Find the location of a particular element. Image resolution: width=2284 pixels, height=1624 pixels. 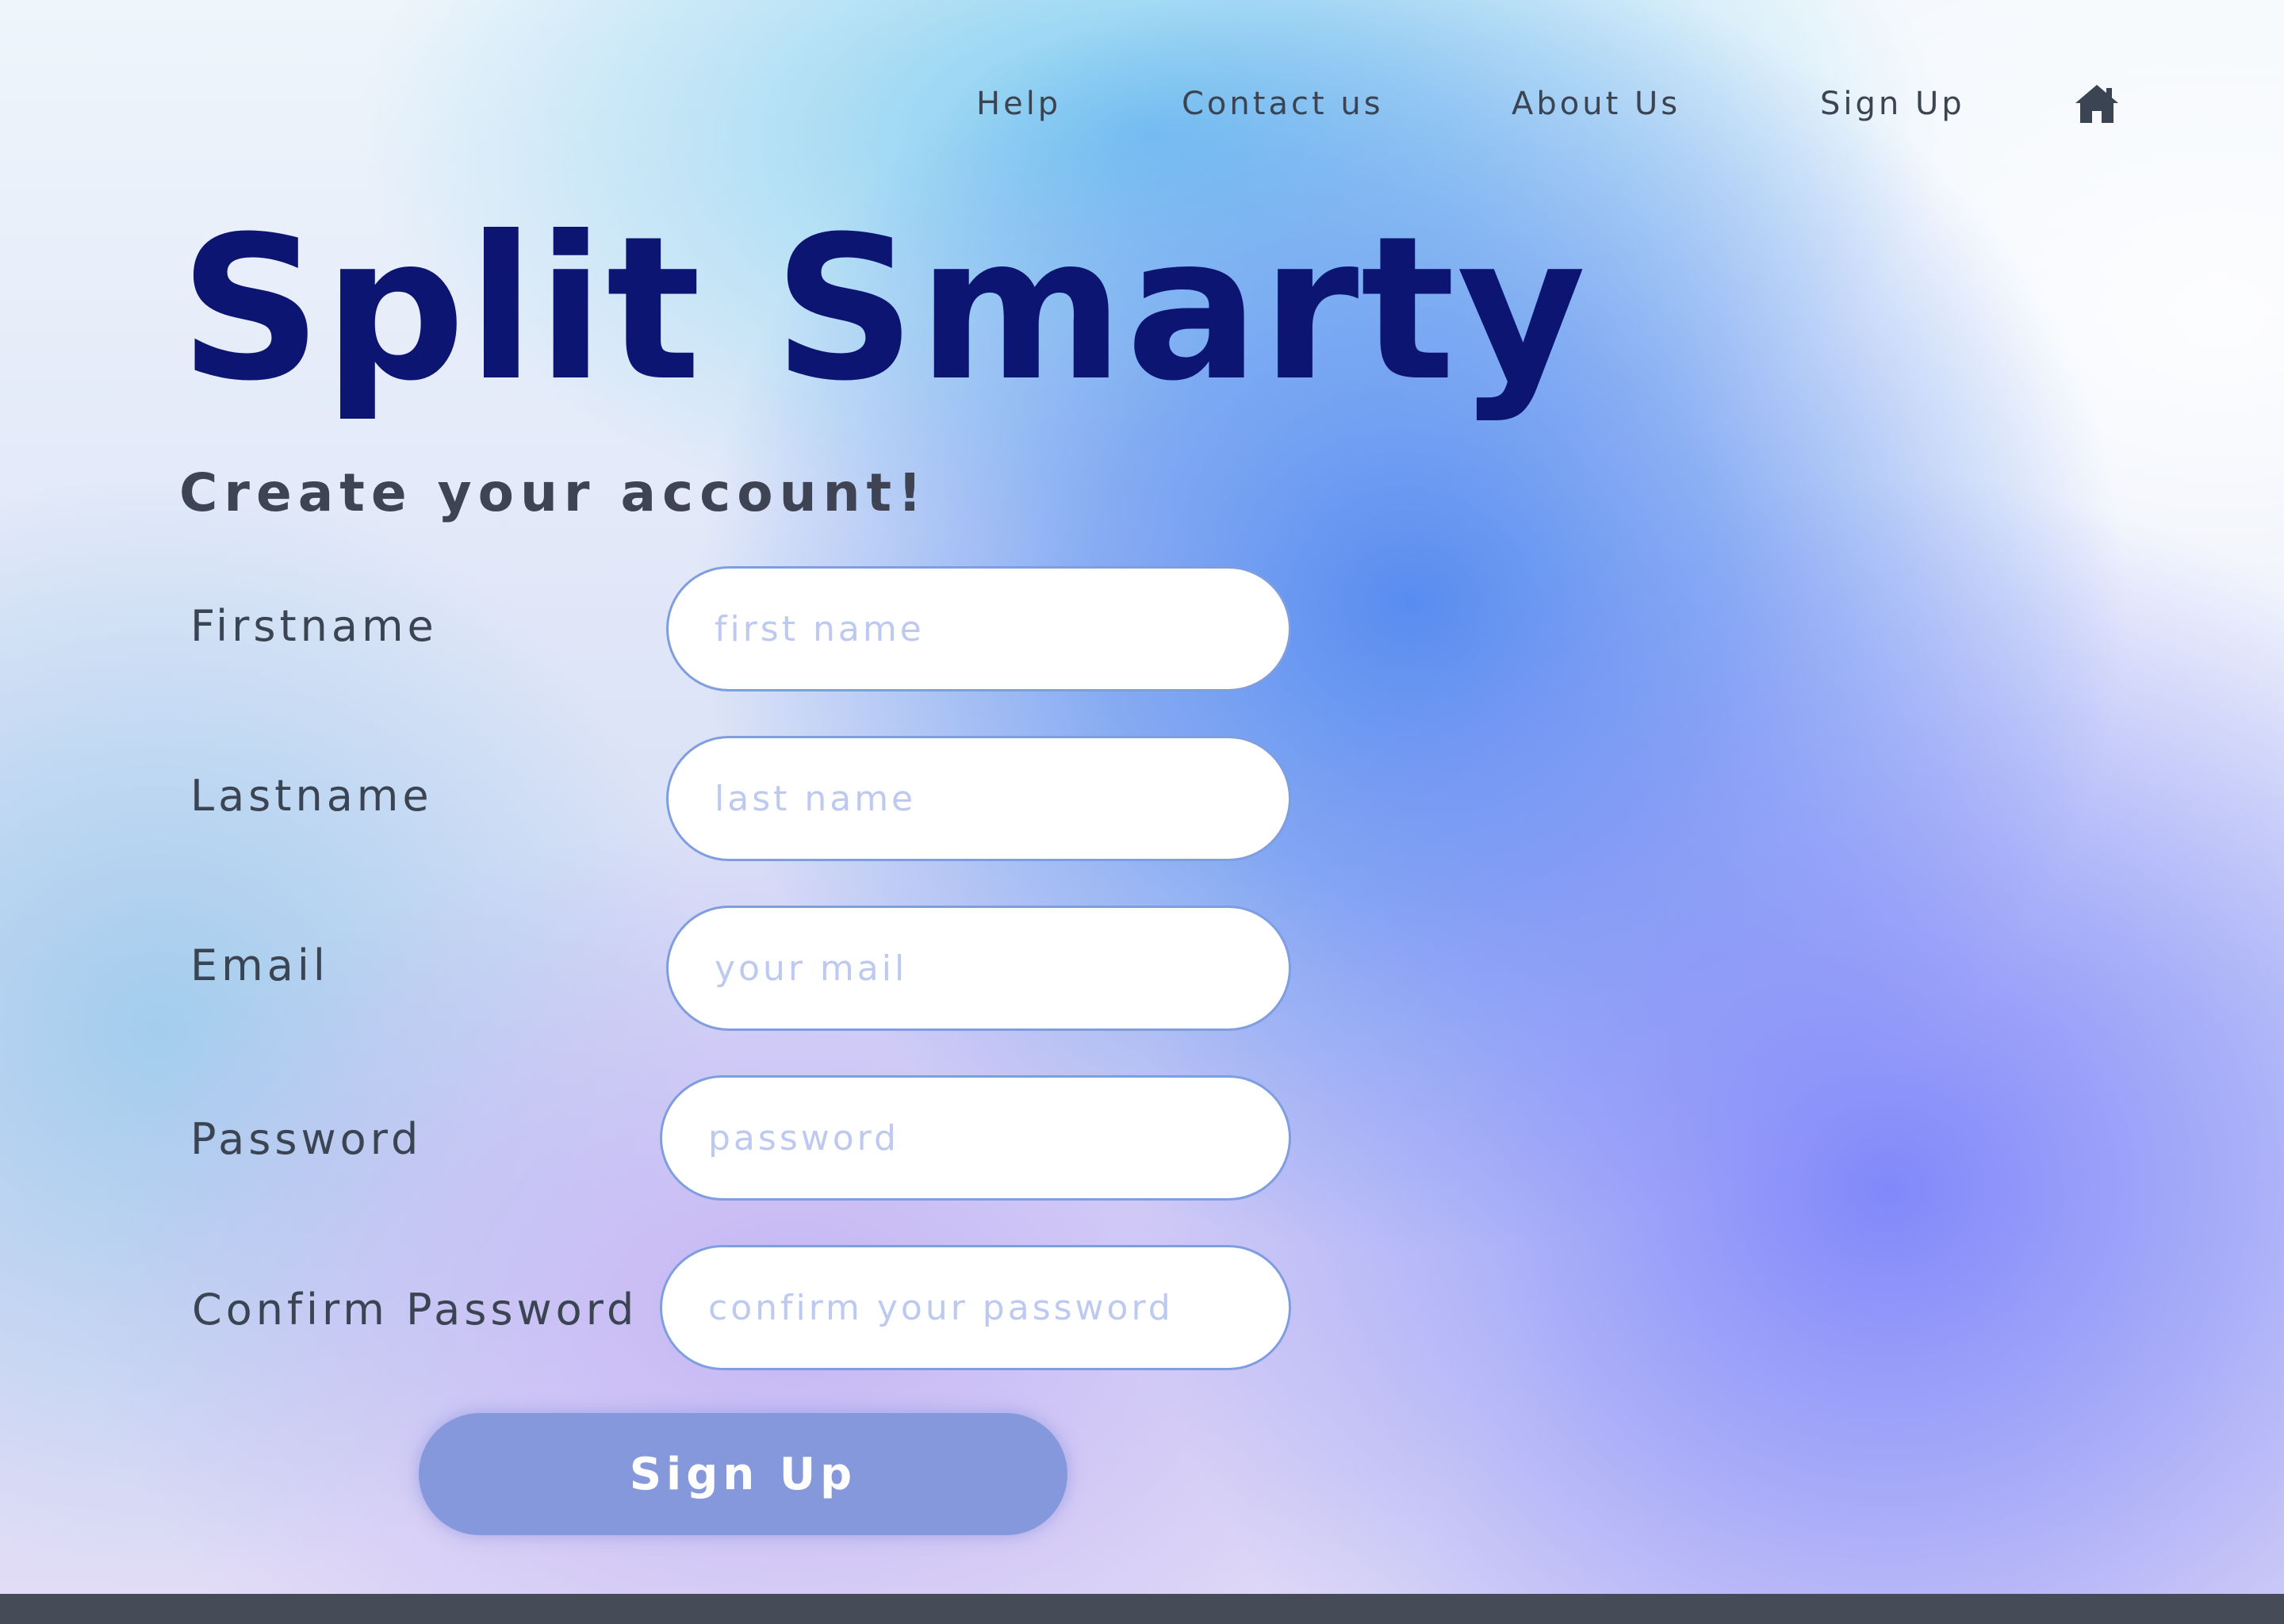

nav-link-help: Help is located at coordinates (1018, 104).